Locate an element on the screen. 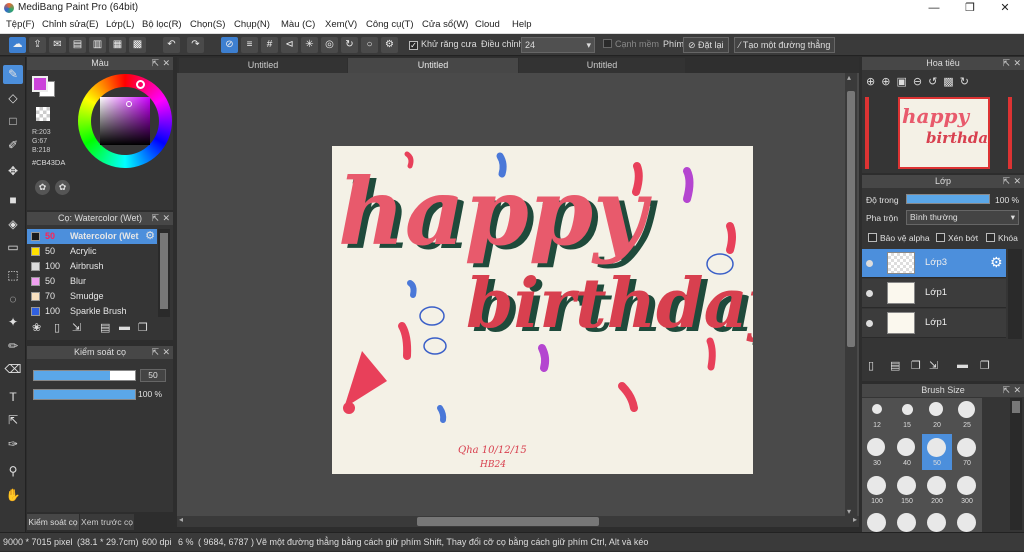  ellipse-snap-icon: ○ is located at coordinates (369, 45).